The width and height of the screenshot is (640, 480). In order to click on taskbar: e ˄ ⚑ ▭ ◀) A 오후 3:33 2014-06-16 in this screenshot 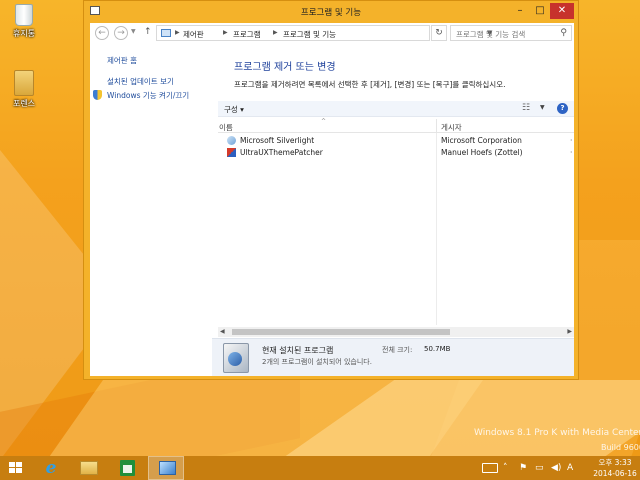, I will do `click(320, 468)`.